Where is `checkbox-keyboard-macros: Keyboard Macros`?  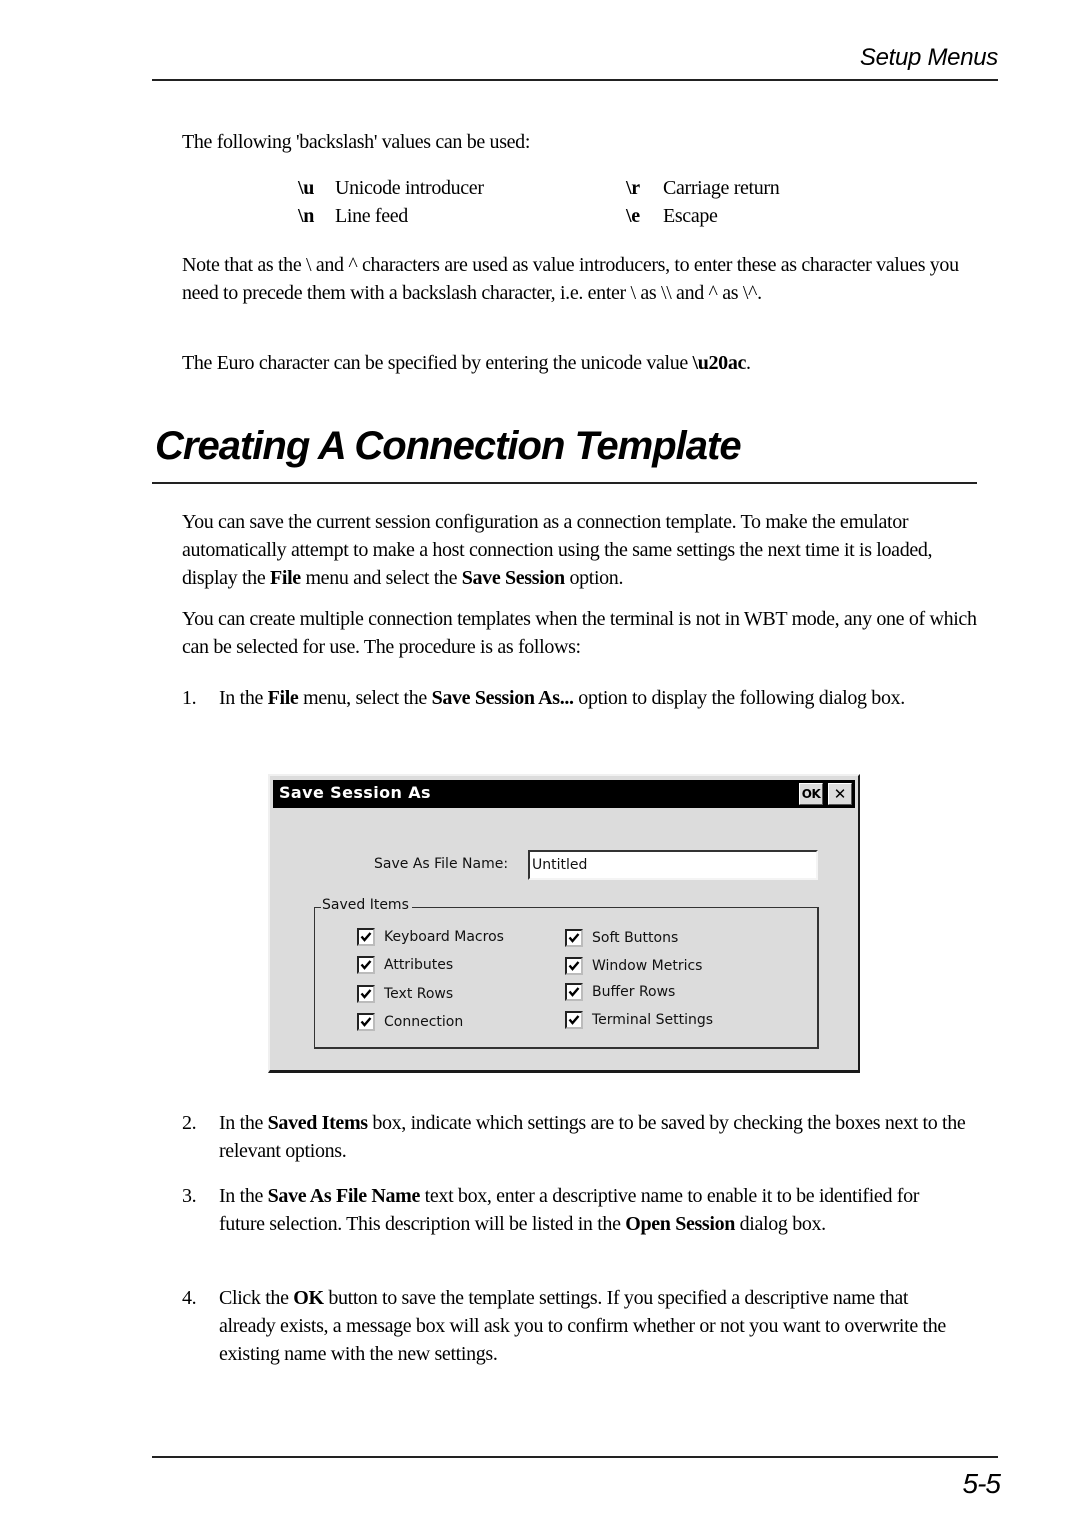
checkbox-keyboard-macros: Keyboard Macros is located at coordinates (430, 937).